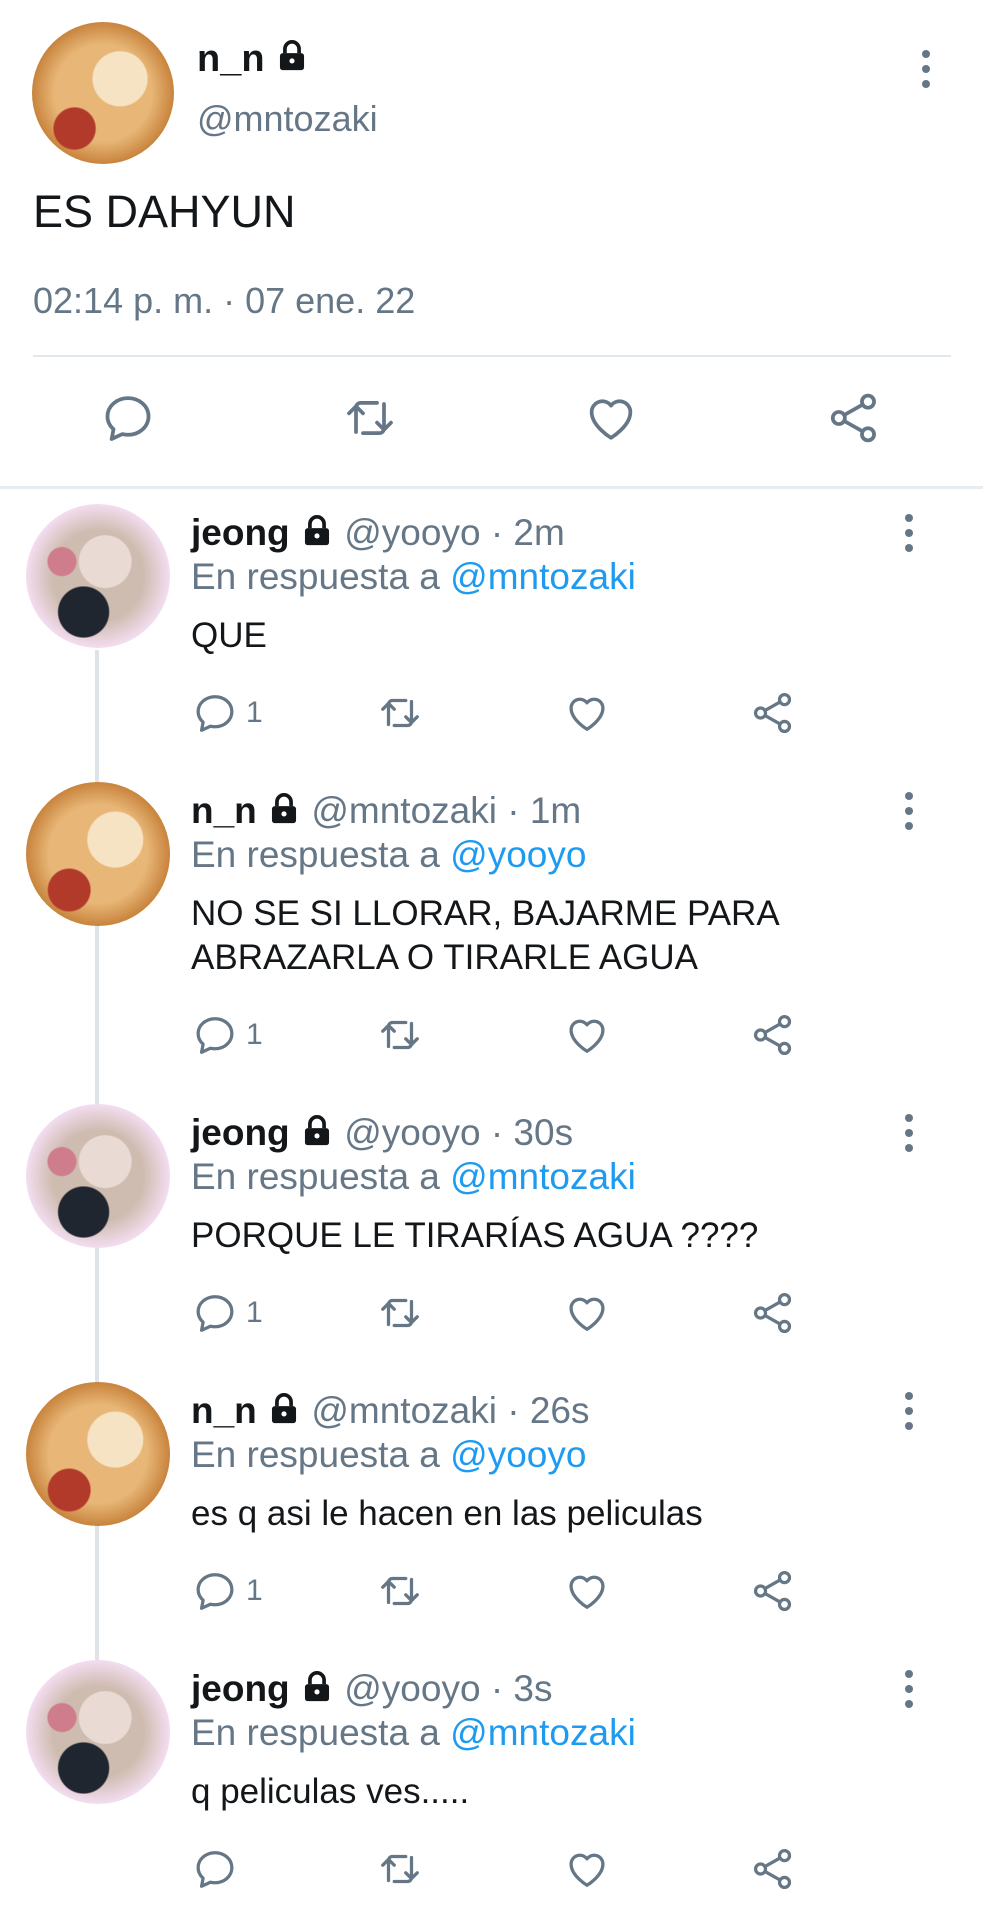 Image resolution: width=983 pixels, height=1920 pixels. I want to click on tweet-text: ES DAHYUN, so click(164, 211).